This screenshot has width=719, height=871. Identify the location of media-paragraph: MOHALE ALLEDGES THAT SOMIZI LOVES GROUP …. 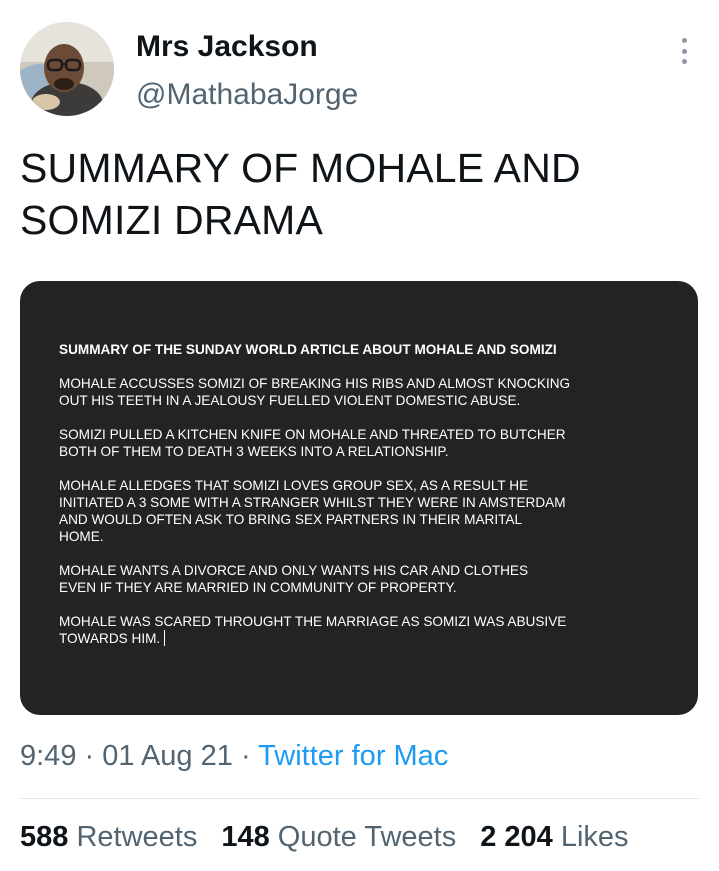
(312, 511).